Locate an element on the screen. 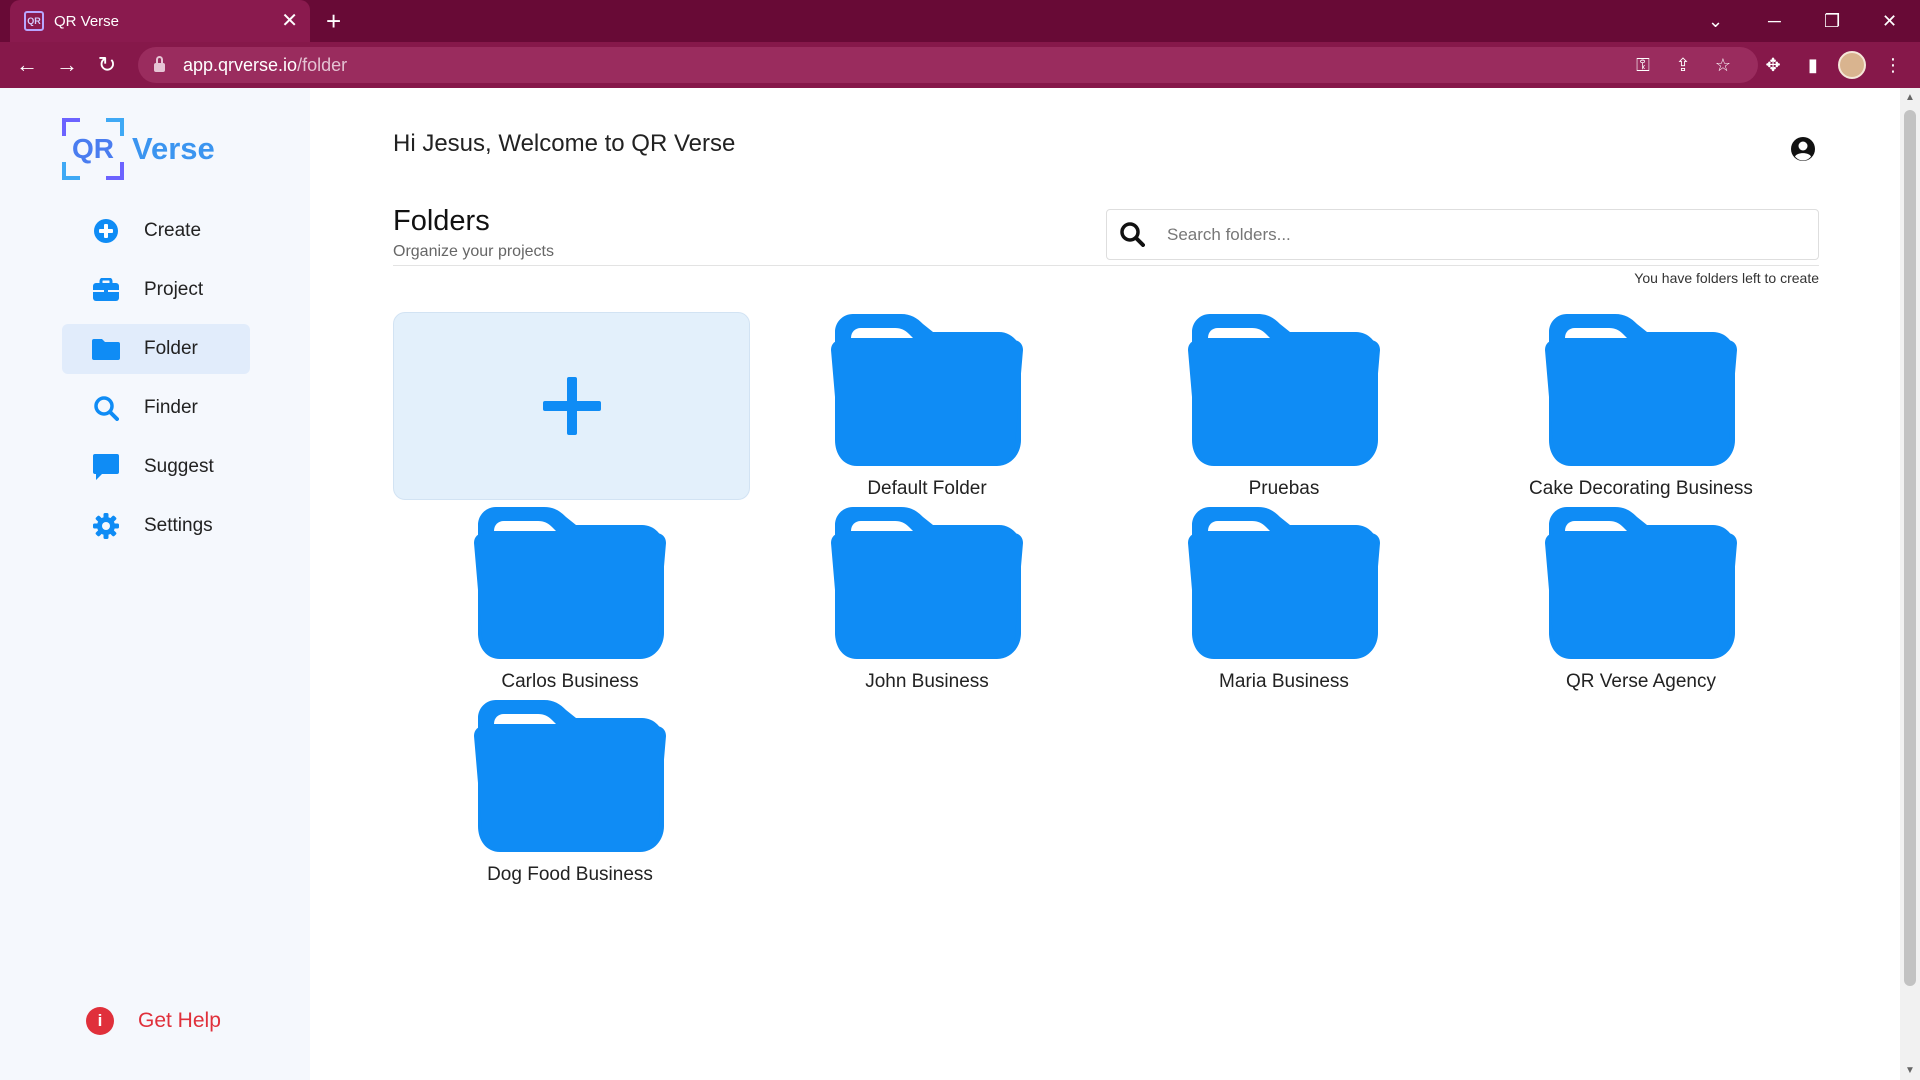  side-panel-icon: ▮ is located at coordinates (1813, 65).